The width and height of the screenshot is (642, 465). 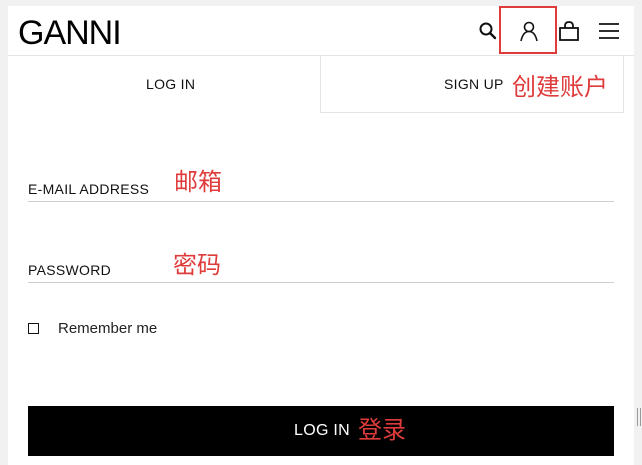 I want to click on auth-tabs: LOG IN SIGN UP, so click(x=316, y=84).